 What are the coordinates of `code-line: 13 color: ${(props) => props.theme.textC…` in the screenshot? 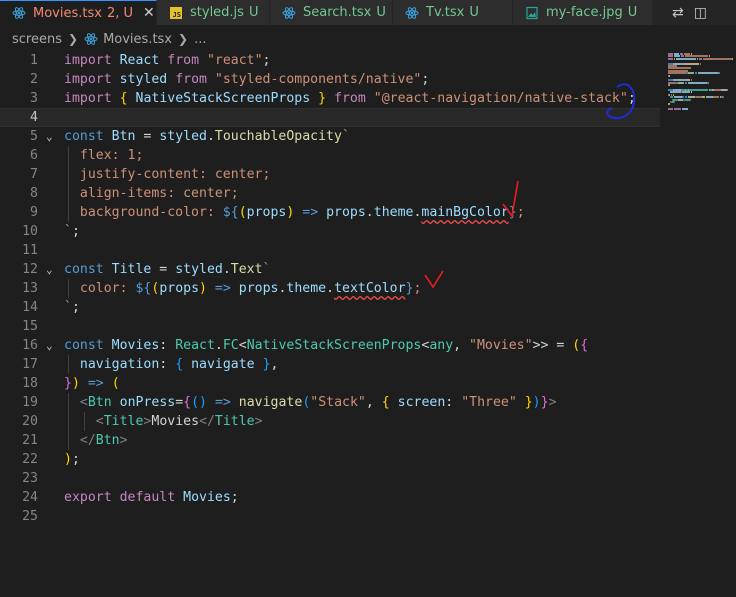 It's located at (330, 288).